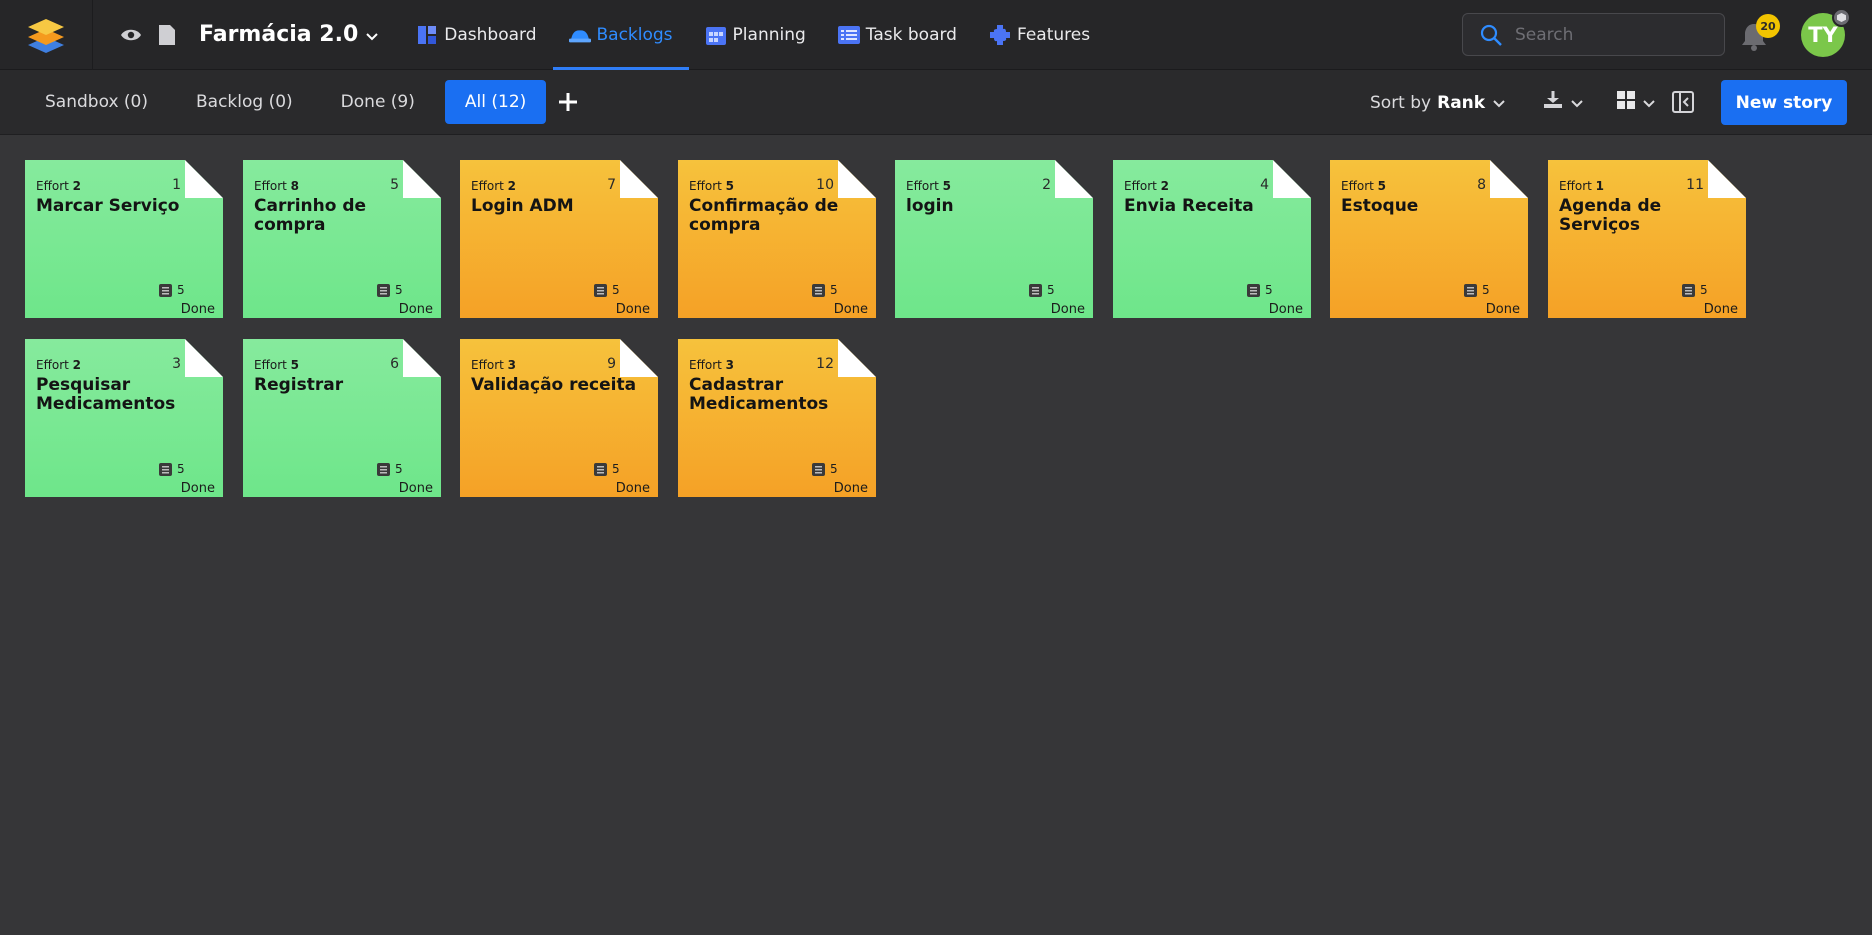 This screenshot has height=935, width=1872. What do you see at coordinates (131, 35) in the screenshot?
I see `eye-icon` at bounding box center [131, 35].